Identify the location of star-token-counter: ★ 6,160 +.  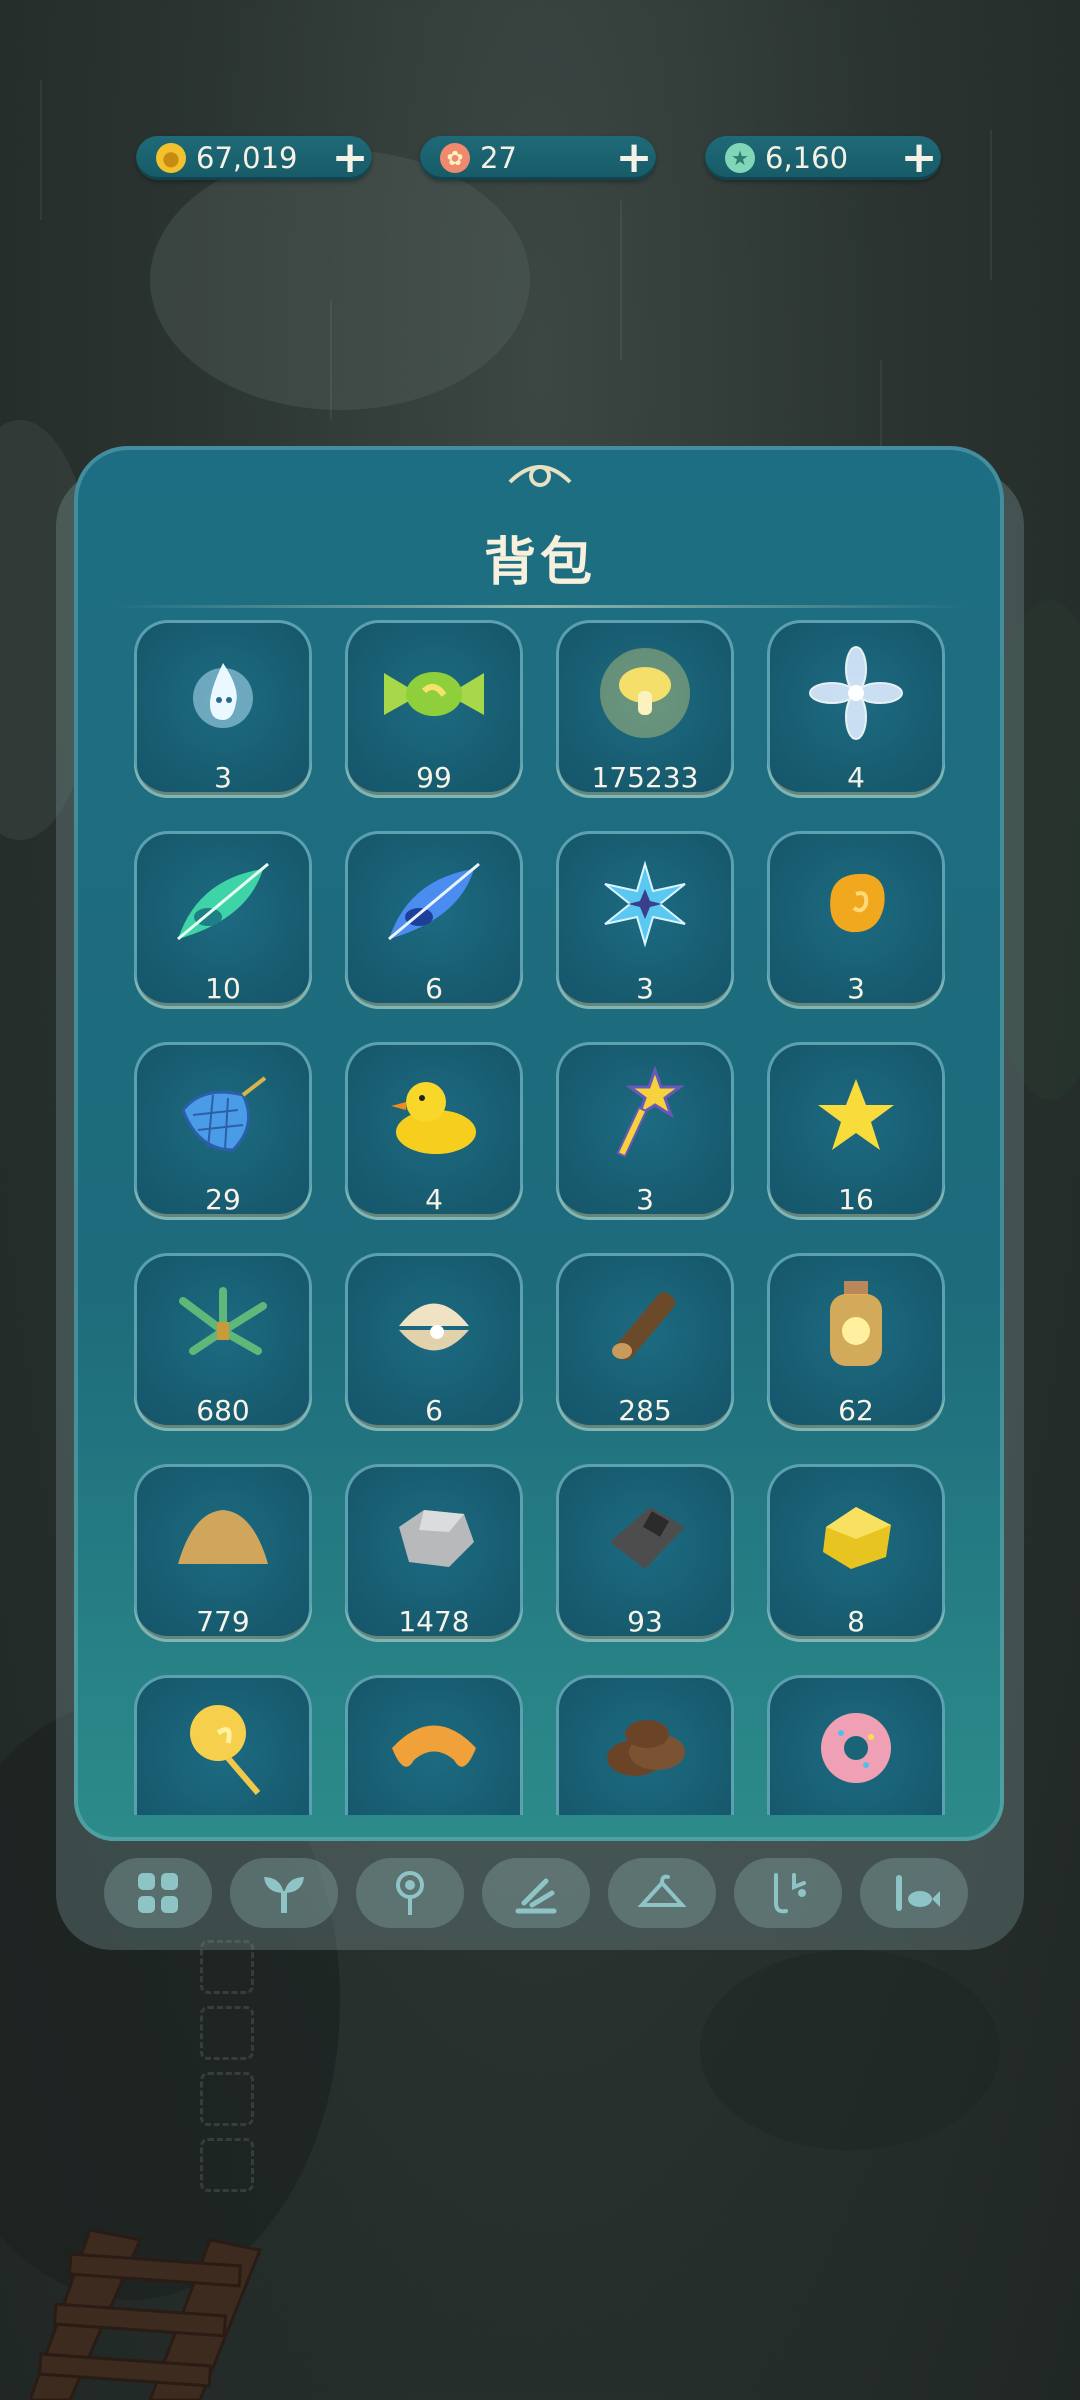
(823, 158).